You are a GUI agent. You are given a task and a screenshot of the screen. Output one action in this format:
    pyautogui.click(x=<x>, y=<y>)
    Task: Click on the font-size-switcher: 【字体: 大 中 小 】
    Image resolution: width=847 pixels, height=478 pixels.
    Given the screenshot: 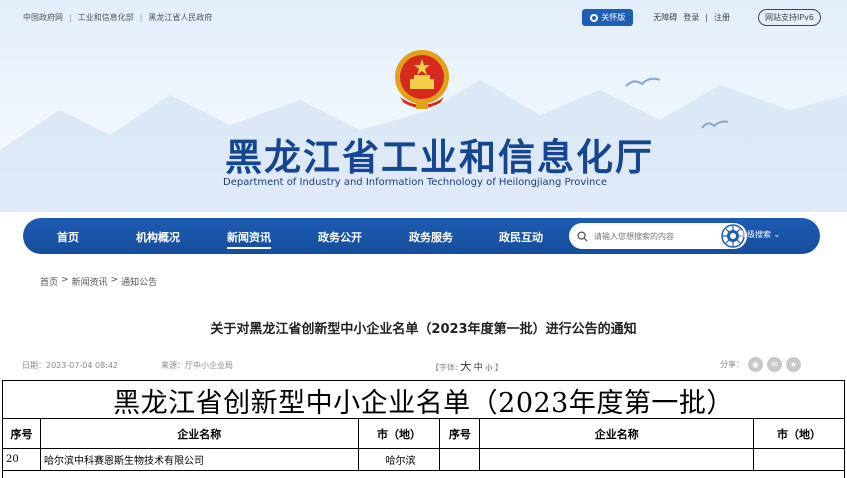 What is the action you would take?
    pyautogui.click(x=467, y=366)
    